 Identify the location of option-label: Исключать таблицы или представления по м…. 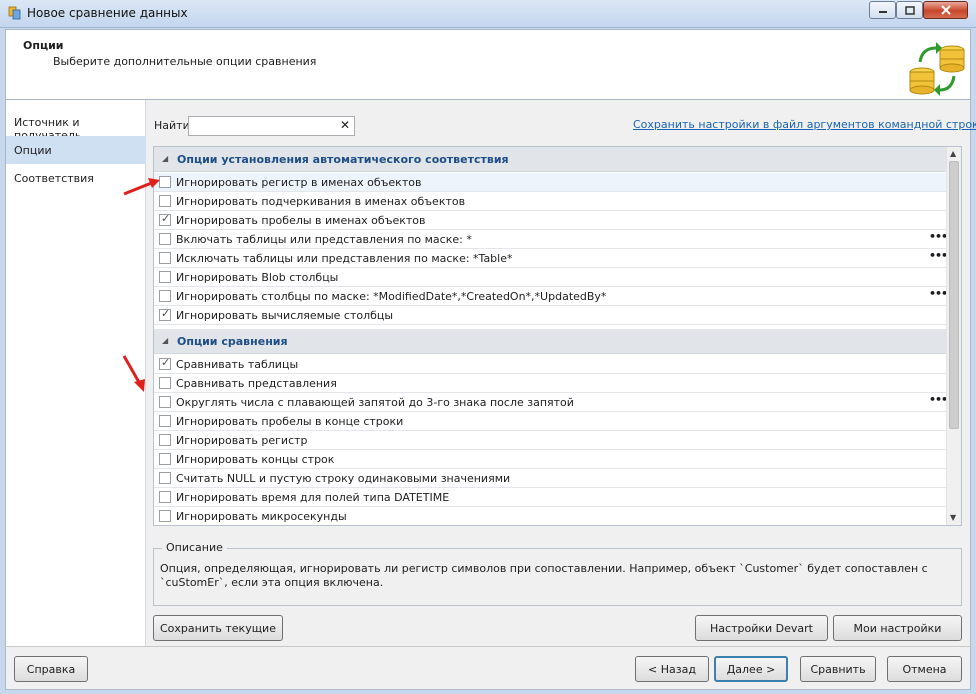
(344, 258).